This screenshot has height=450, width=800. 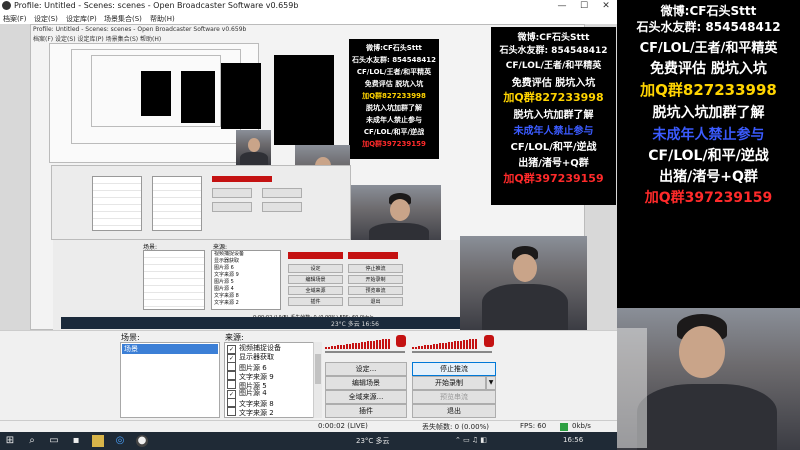 I want to click on clock: 16:56, so click(x=573, y=440).